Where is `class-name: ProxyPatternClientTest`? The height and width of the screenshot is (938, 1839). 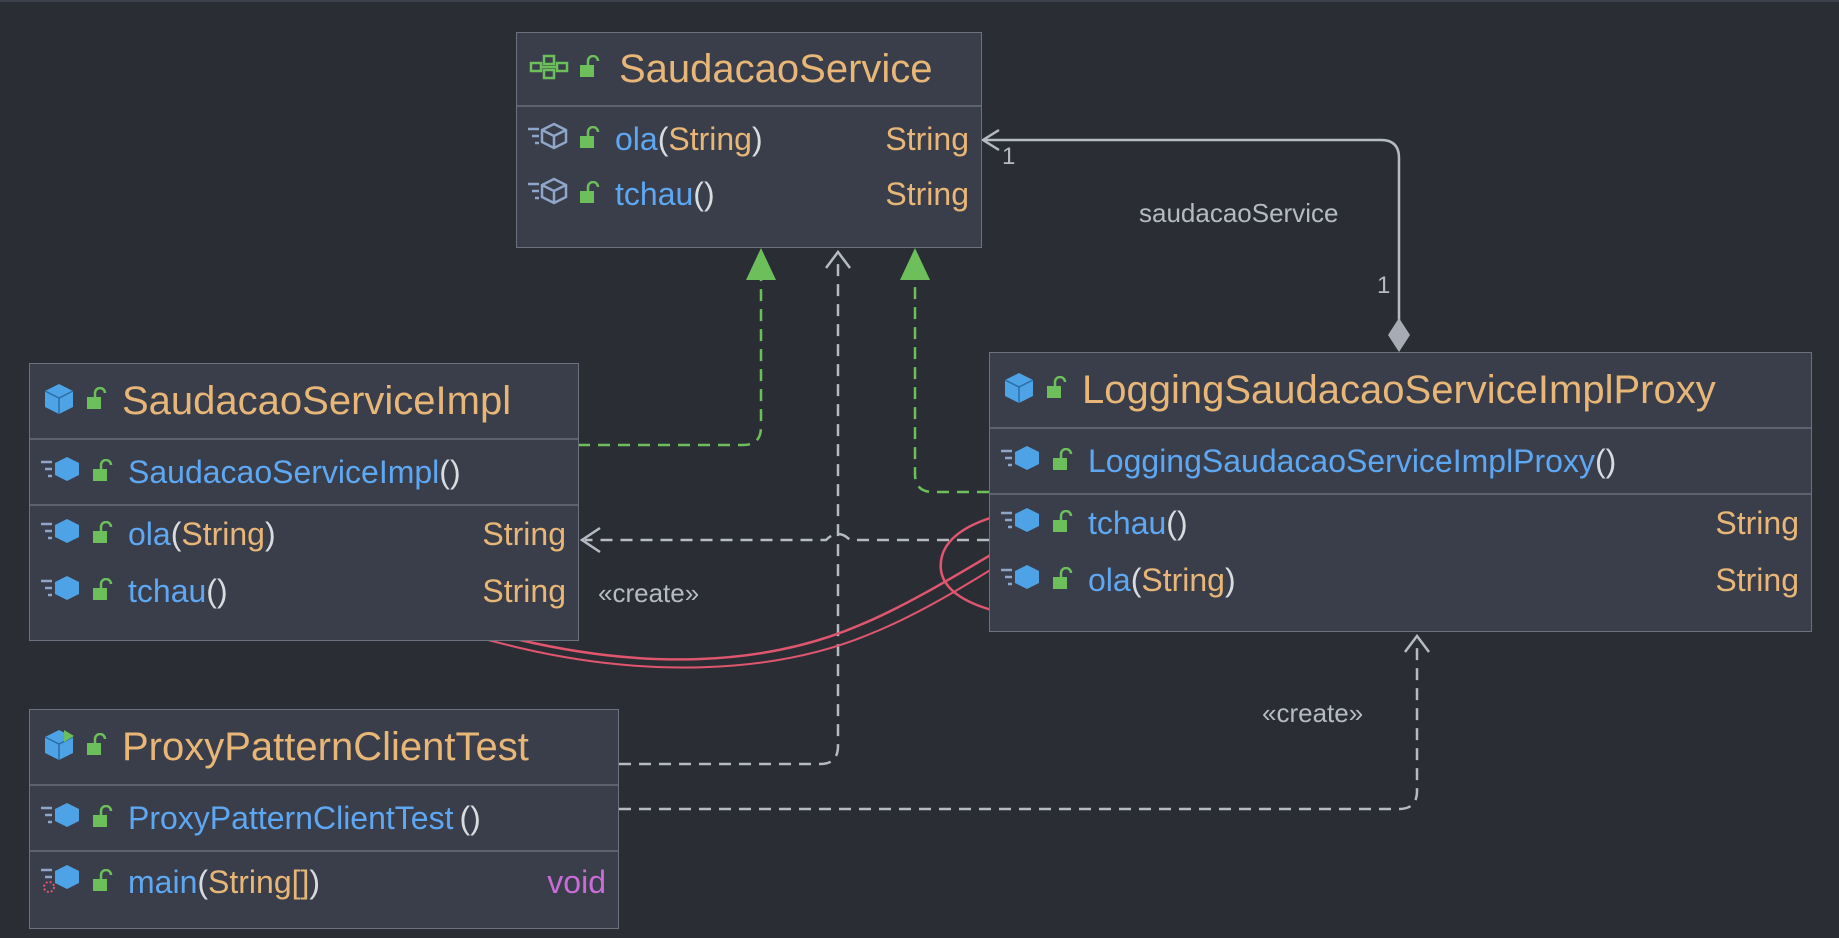 class-name: ProxyPatternClientTest is located at coordinates (325, 746).